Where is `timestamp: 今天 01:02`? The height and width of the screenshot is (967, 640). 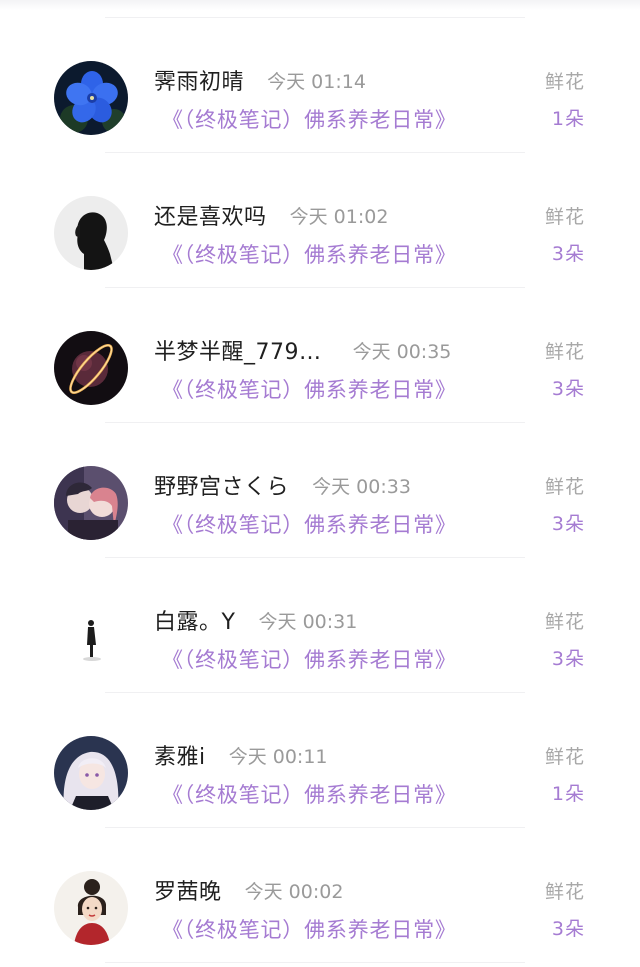 timestamp: 今天 01:02 is located at coordinates (339, 216).